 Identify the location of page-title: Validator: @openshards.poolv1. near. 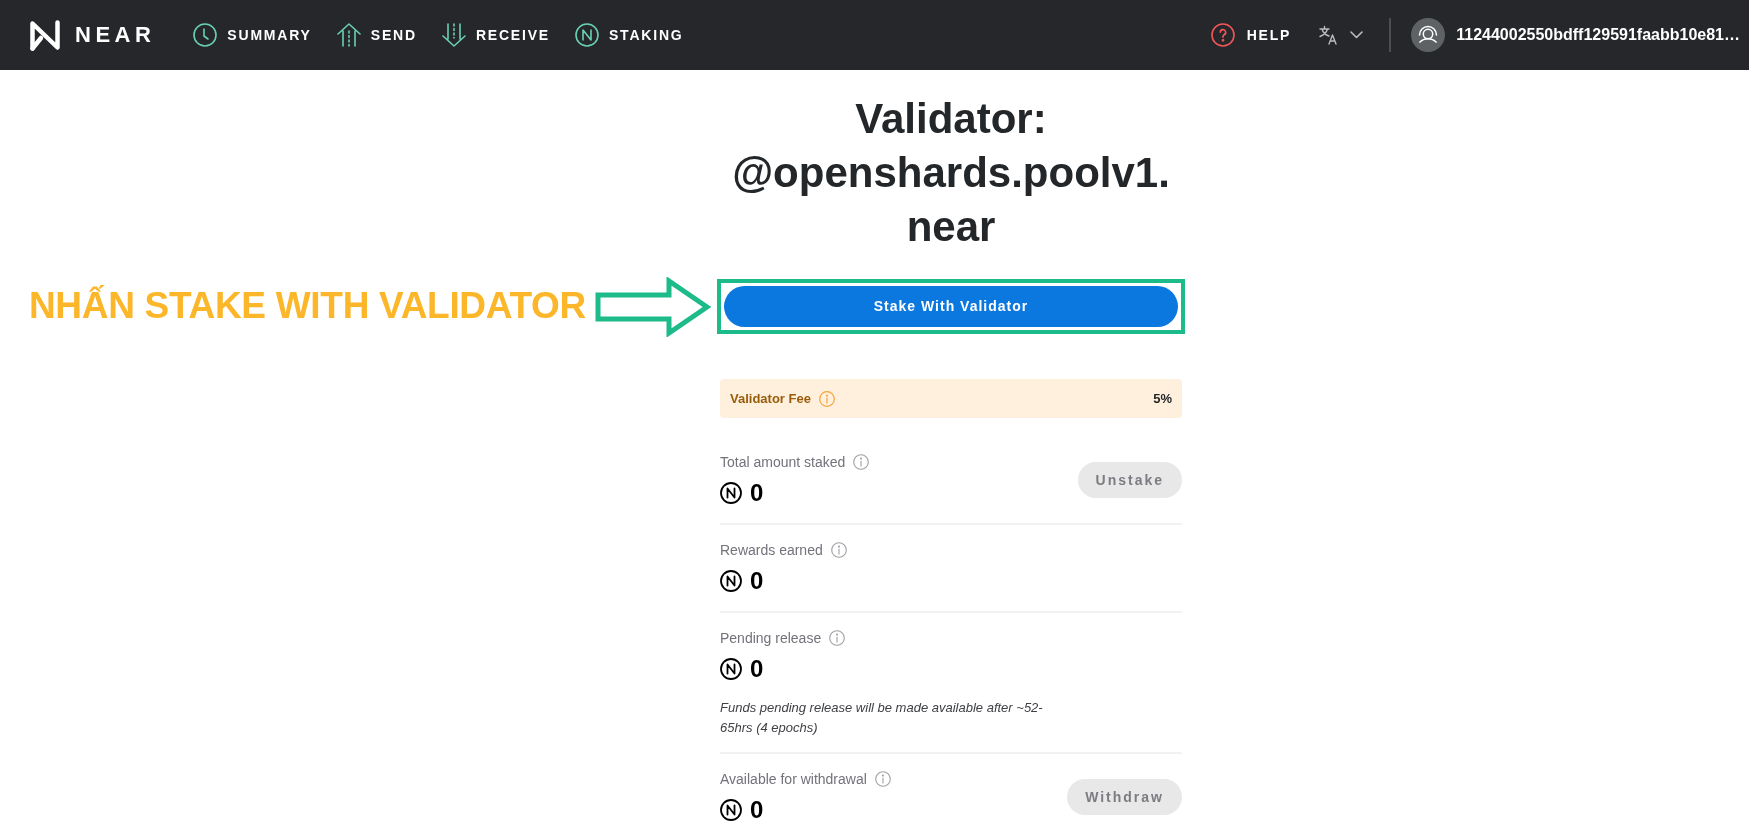
(951, 173).